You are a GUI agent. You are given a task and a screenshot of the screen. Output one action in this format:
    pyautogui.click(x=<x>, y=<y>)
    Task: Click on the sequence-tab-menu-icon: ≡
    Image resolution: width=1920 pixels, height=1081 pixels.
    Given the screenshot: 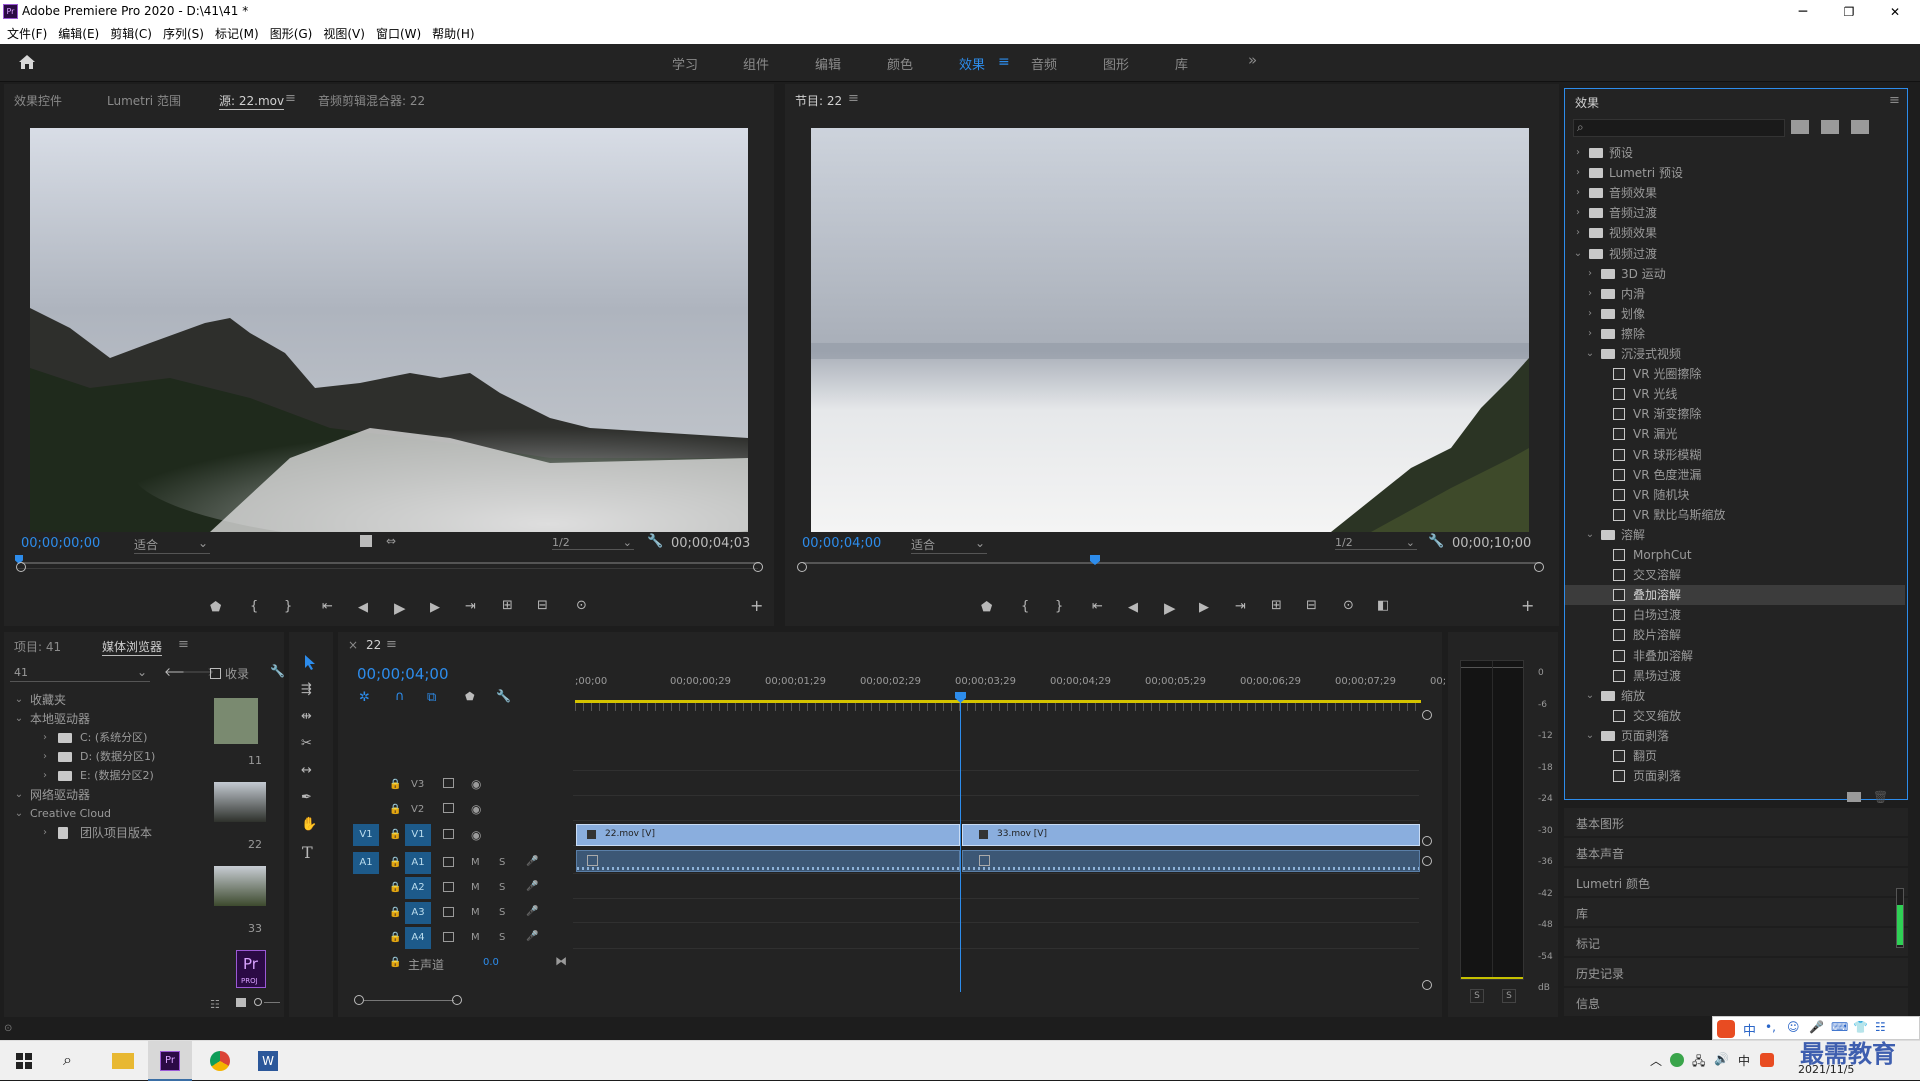 What is the action you would take?
    pyautogui.click(x=391, y=644)
    